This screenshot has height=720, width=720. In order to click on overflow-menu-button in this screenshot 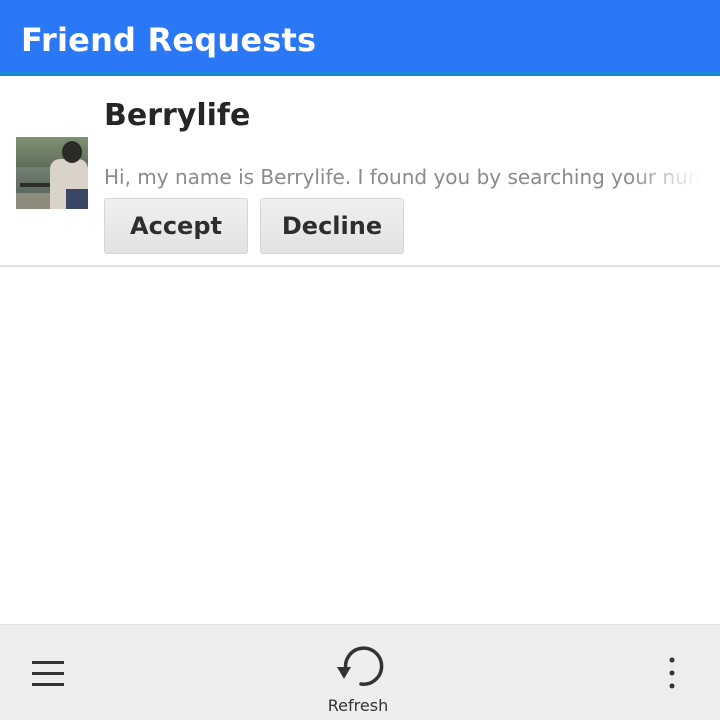, I will do `click(672, 673)`.